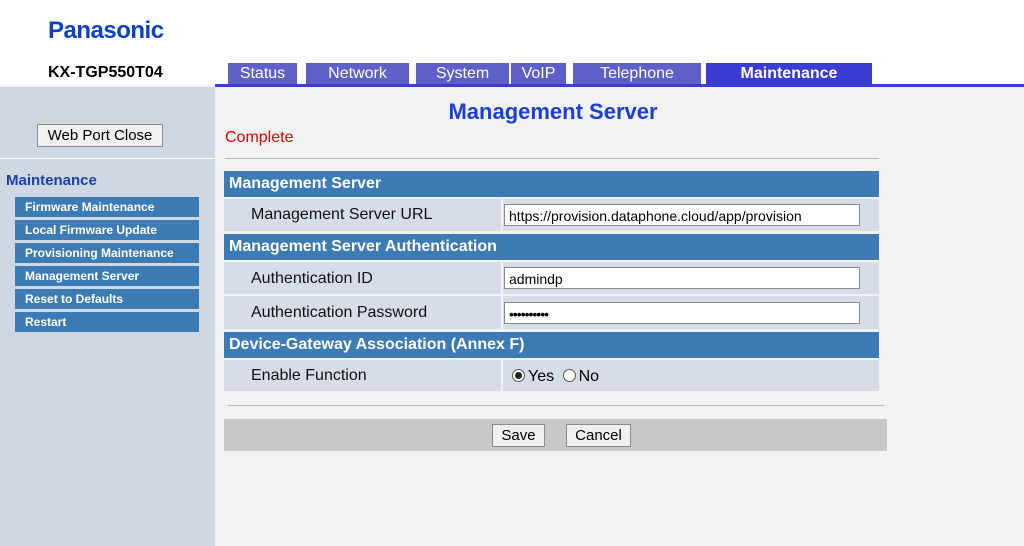  I want to click on sidebar-item-restart: Restart, so click(107, 322).